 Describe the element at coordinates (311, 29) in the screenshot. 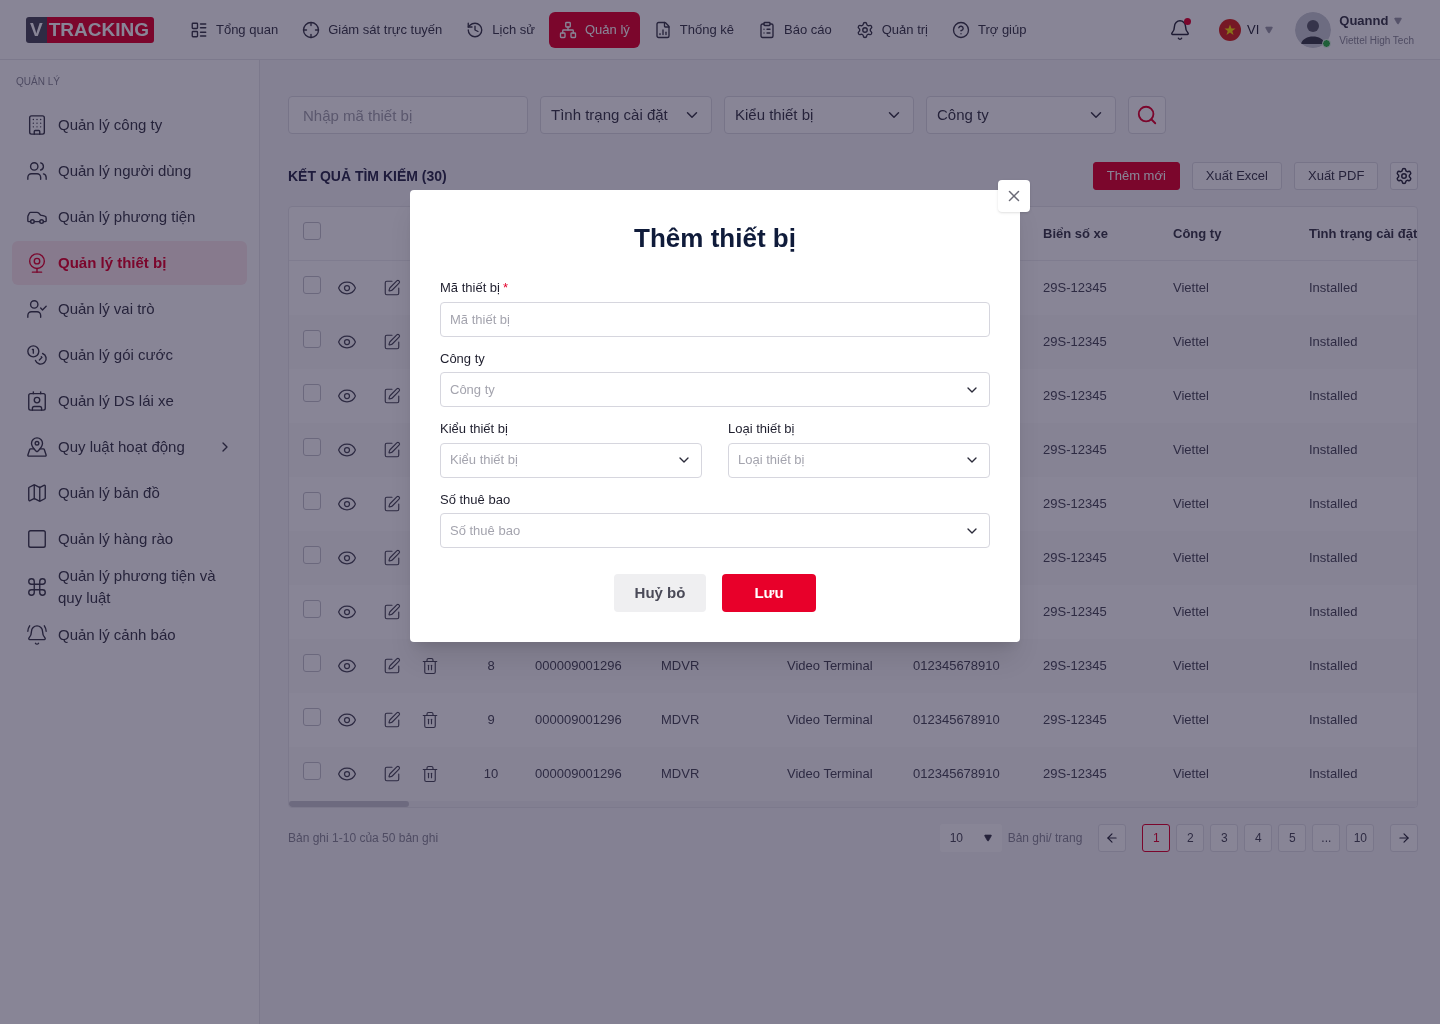

I see `crosshair-icon` at that location.